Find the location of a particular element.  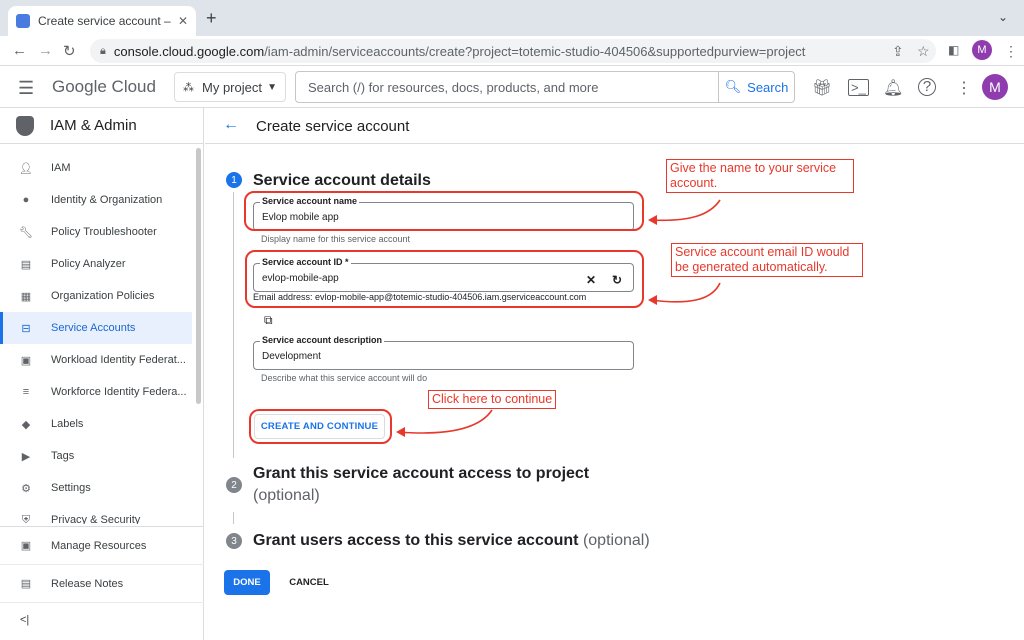

arrowhead-name is located at coordinates (652, 220).